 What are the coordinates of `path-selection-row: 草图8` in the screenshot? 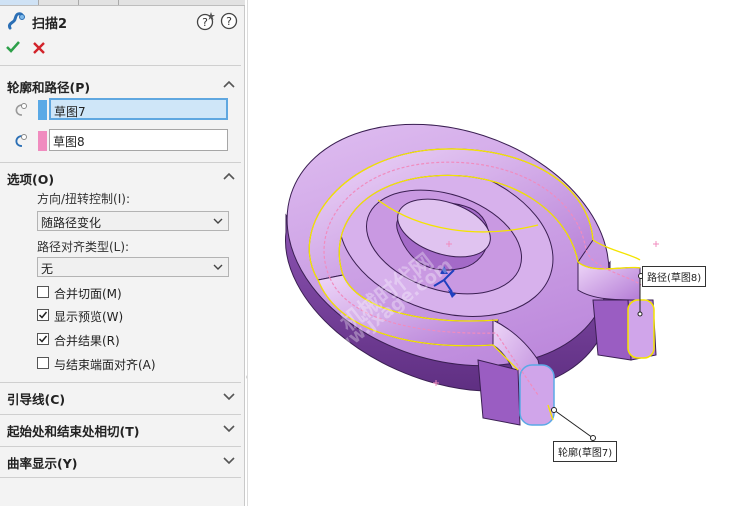 It's located at (119, 141).